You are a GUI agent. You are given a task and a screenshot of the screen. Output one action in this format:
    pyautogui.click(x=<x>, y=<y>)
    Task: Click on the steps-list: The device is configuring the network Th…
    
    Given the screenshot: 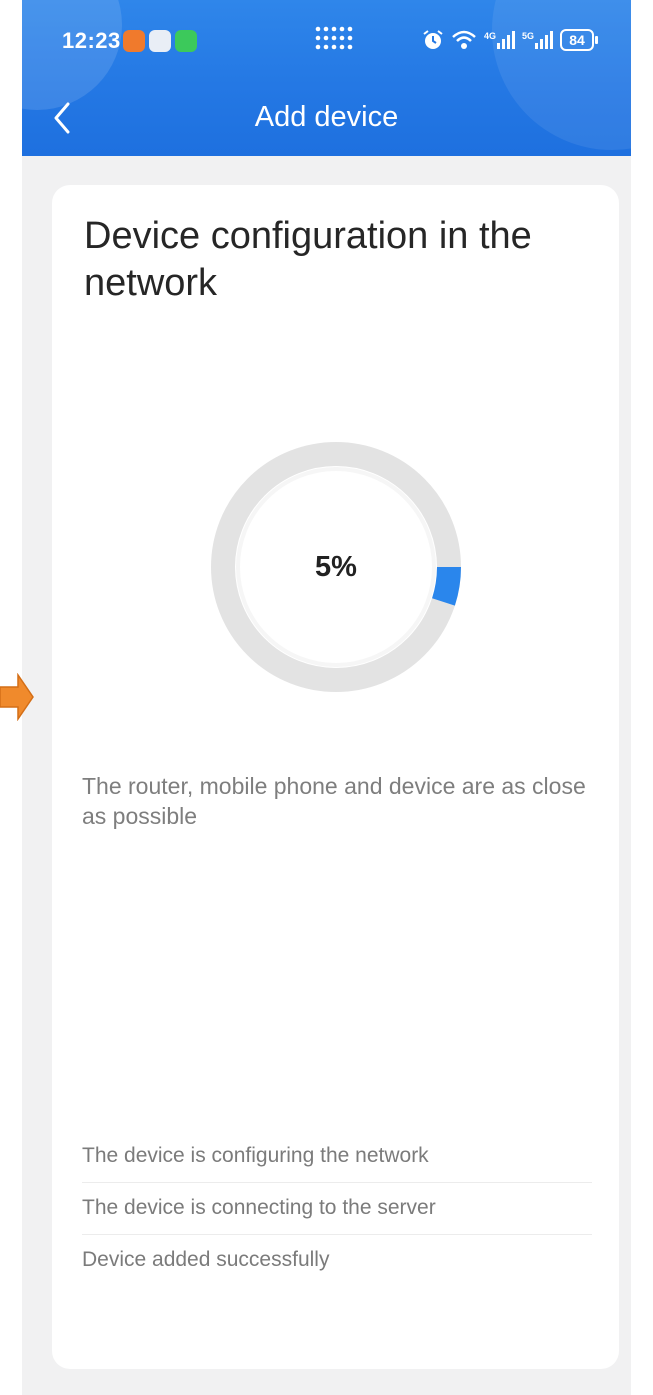 What is the action you would take?
    pyautogui.click(x=337, y=1209)
    